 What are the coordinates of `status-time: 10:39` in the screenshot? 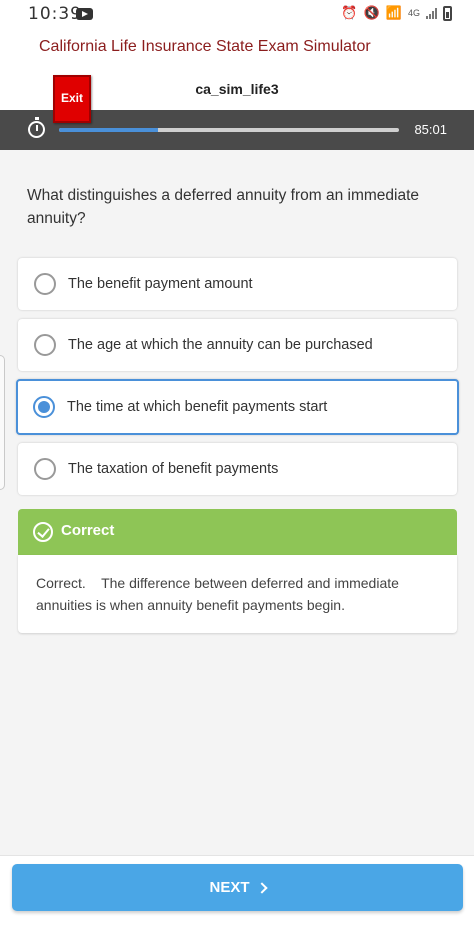 It's located at (55, 14).